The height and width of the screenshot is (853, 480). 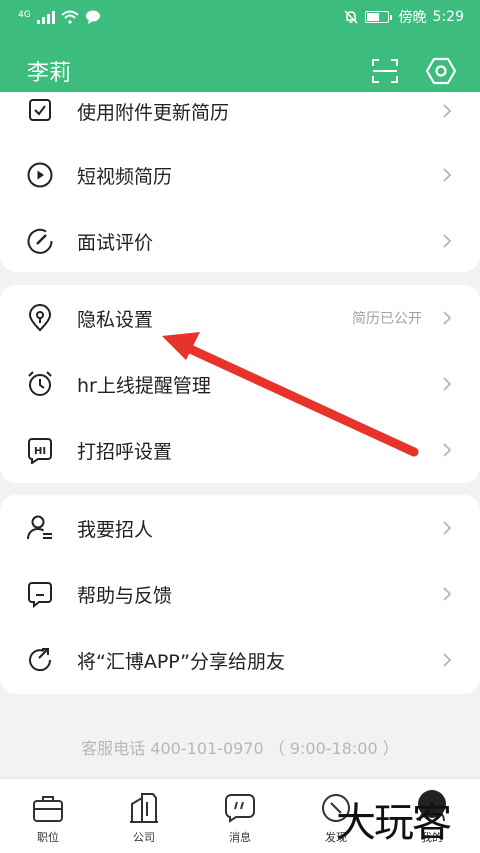 I want to click on recruit-person-icon, so click(x=40, y=528).